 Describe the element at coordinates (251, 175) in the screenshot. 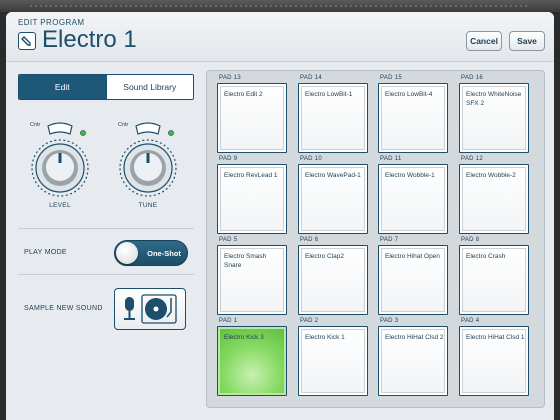

I see `pad-sound-name: Electro RevLead 1` at that location.